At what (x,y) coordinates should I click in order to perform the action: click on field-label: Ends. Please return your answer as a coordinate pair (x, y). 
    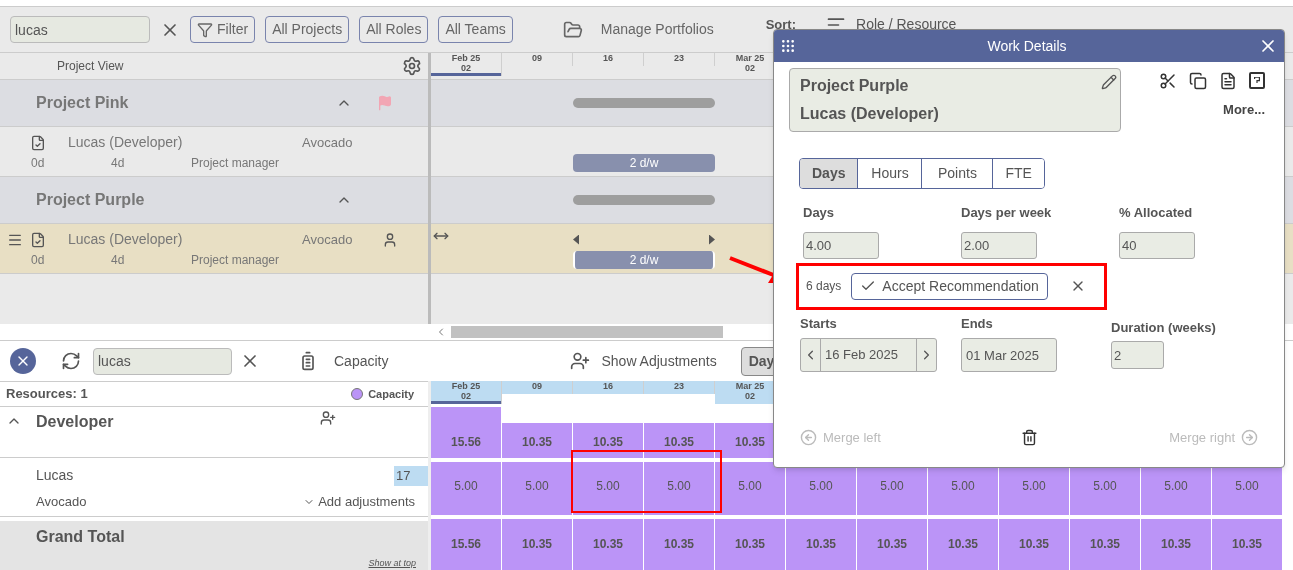
    Looking at the image, I should click on (977, 323).